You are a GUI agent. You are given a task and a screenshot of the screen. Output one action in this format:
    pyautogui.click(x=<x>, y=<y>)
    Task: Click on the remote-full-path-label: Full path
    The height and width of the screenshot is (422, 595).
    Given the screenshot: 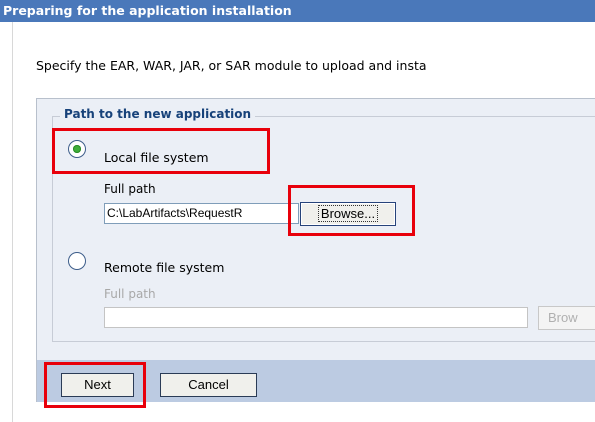 What is the action you would take?
    pyautogui.click(x=130, y=294)
    